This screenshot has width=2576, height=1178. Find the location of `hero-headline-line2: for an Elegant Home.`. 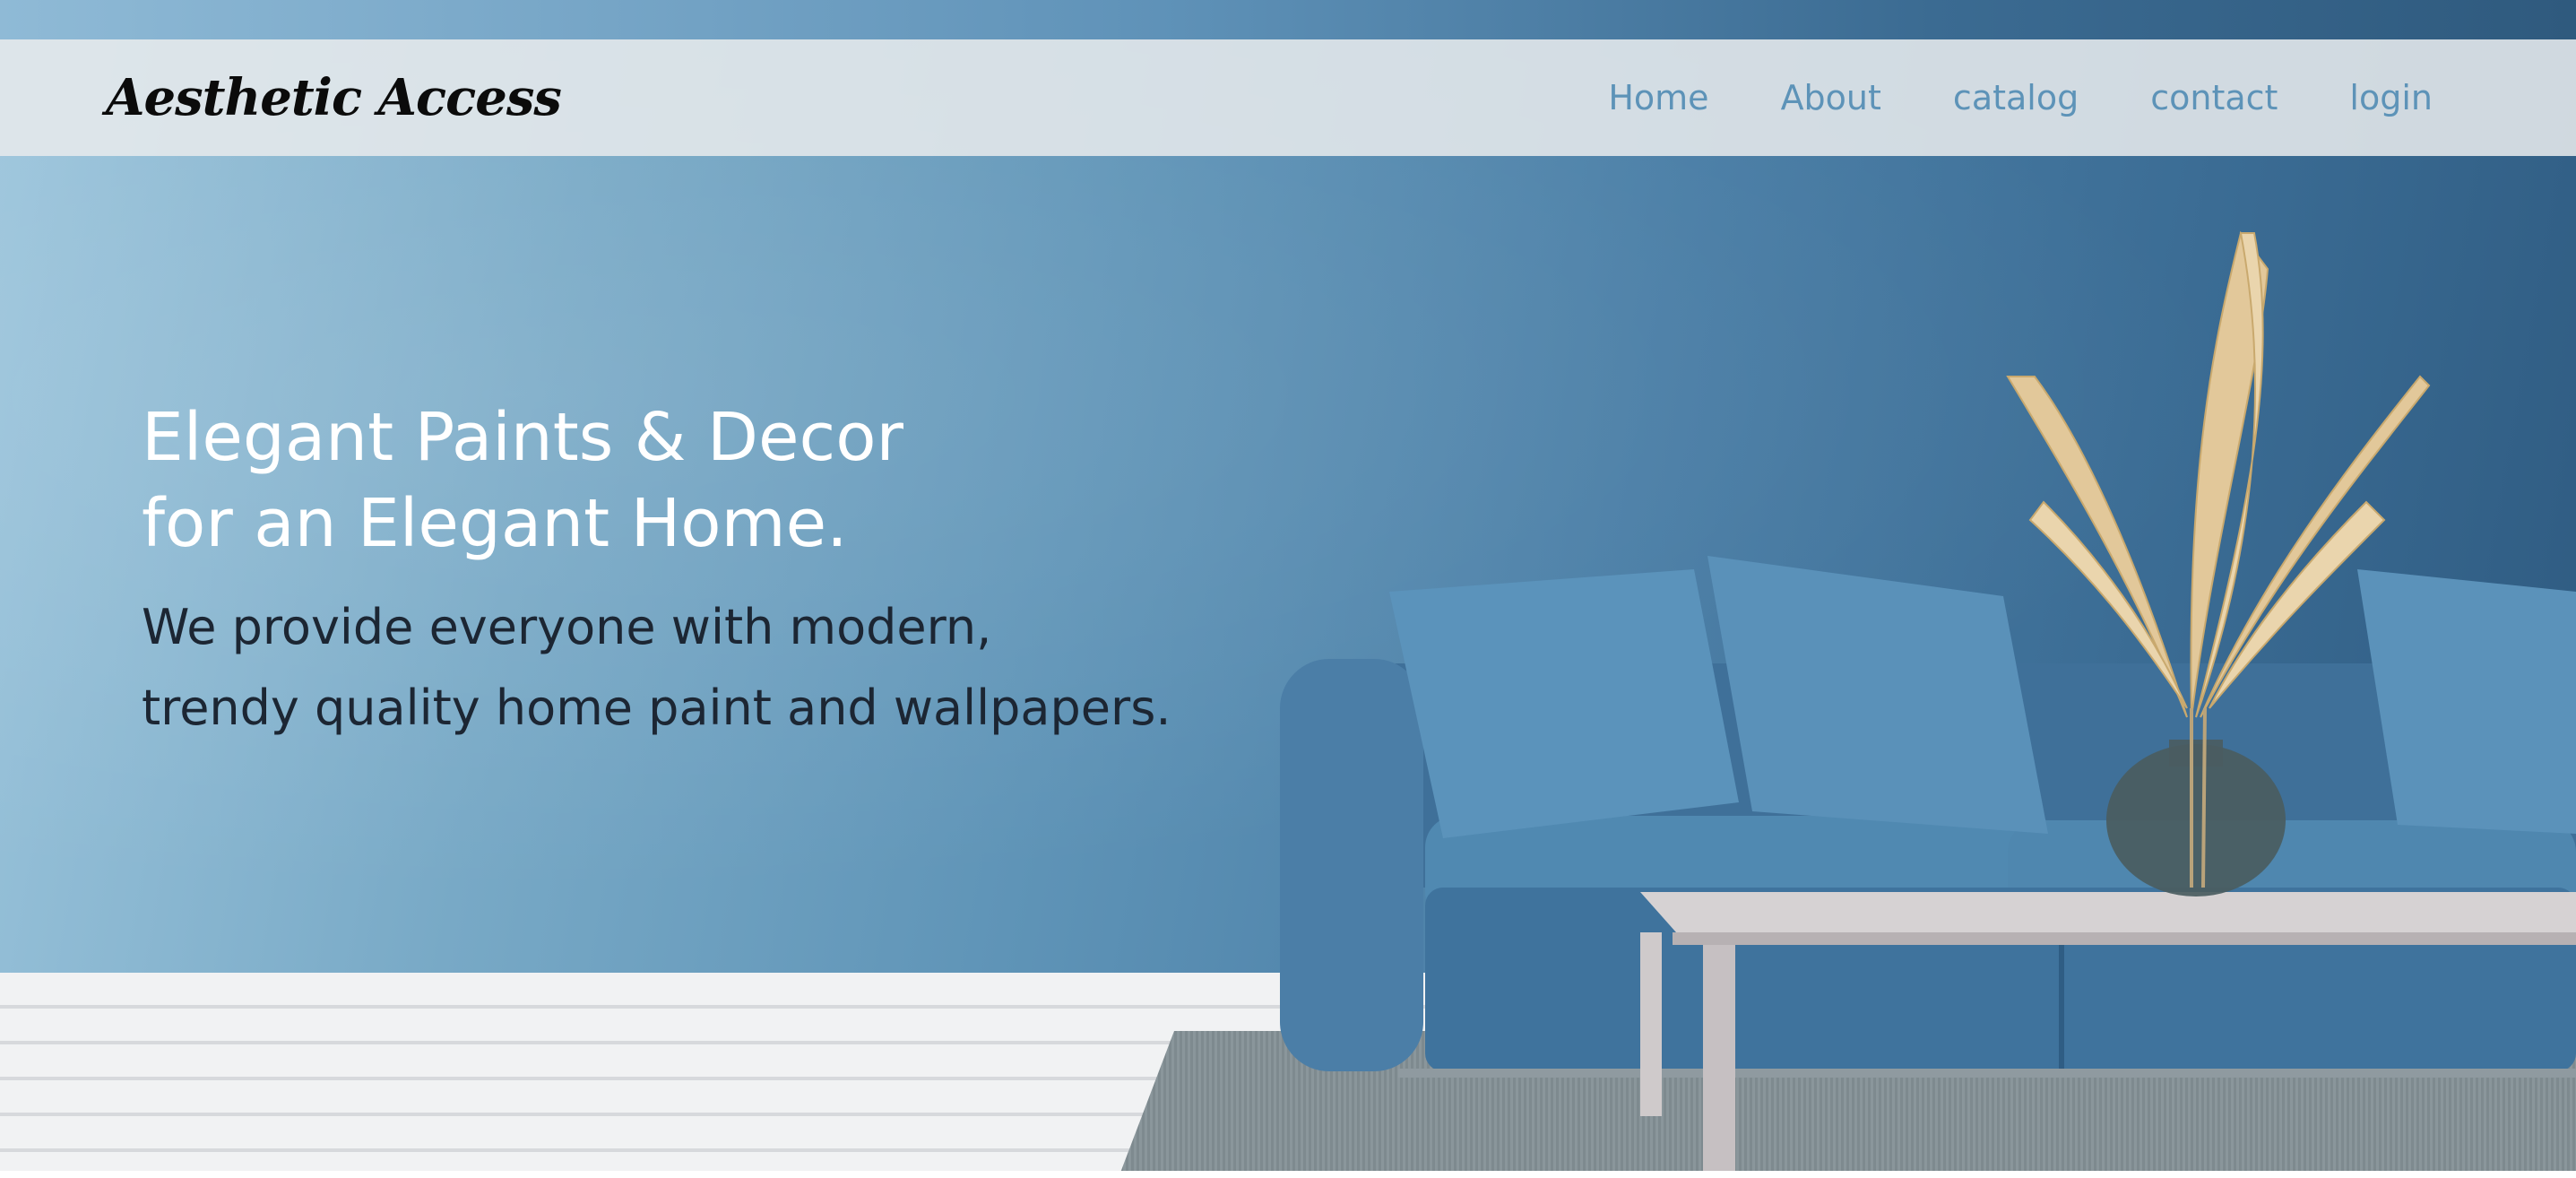

hero-headline-line2: for an Elegant Home. is located at coordinates (495, 523).